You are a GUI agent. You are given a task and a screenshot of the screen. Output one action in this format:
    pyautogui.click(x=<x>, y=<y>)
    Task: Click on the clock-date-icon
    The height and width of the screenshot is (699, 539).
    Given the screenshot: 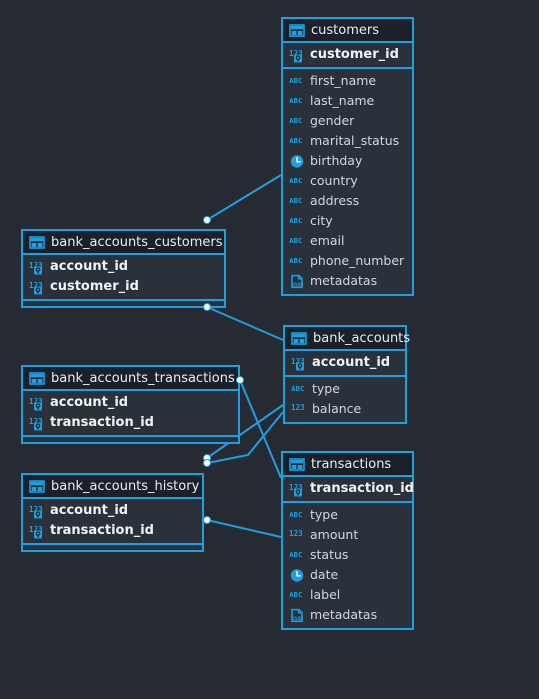 What is the action you would take?
    pyautogui.click(x=297, y=161)
    